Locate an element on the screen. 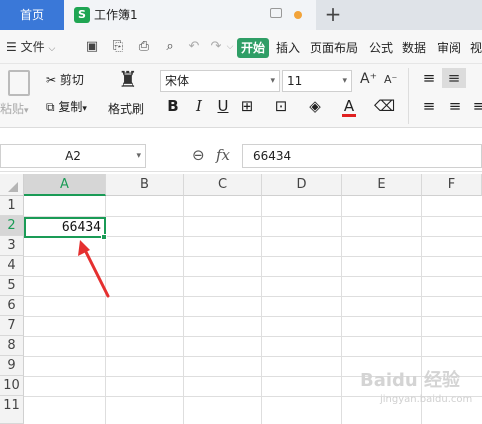 The height and width of the screenshot is (424, 482). column-header-c: C is located at coordinates (223, 185).